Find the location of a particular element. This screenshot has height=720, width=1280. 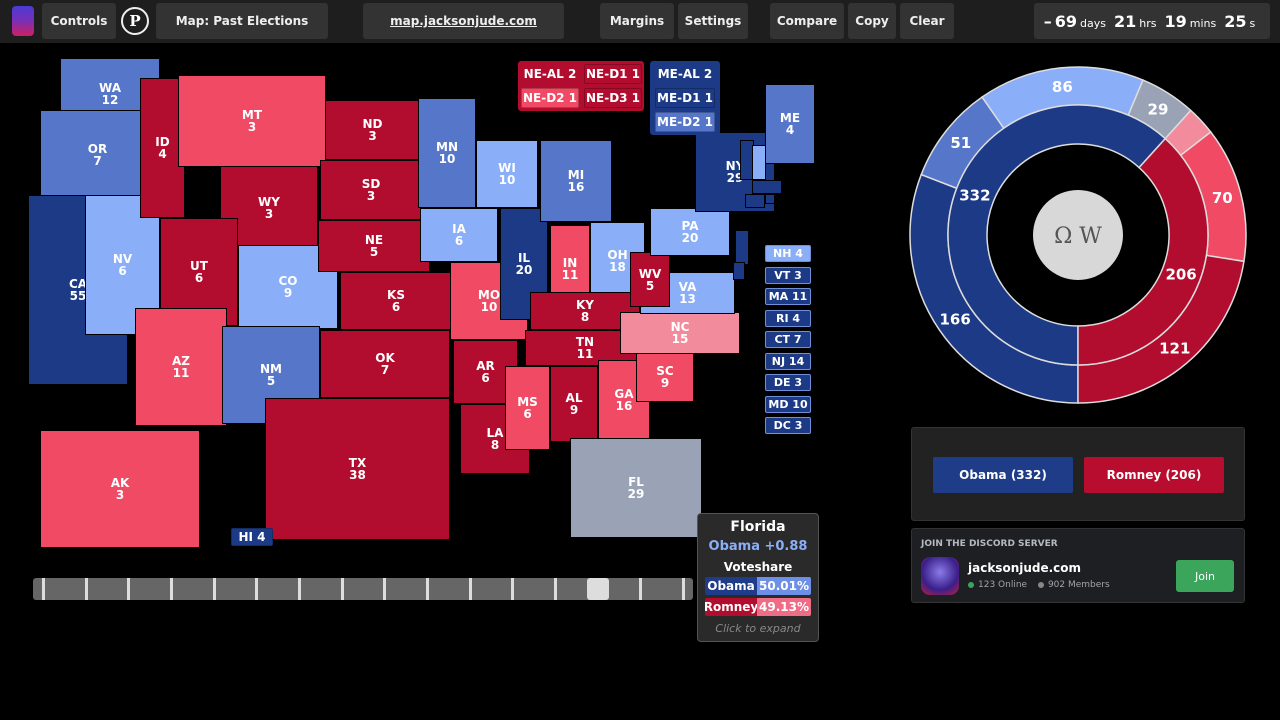

romney-button: Romney (206) is located at coordinates (1154, 475).